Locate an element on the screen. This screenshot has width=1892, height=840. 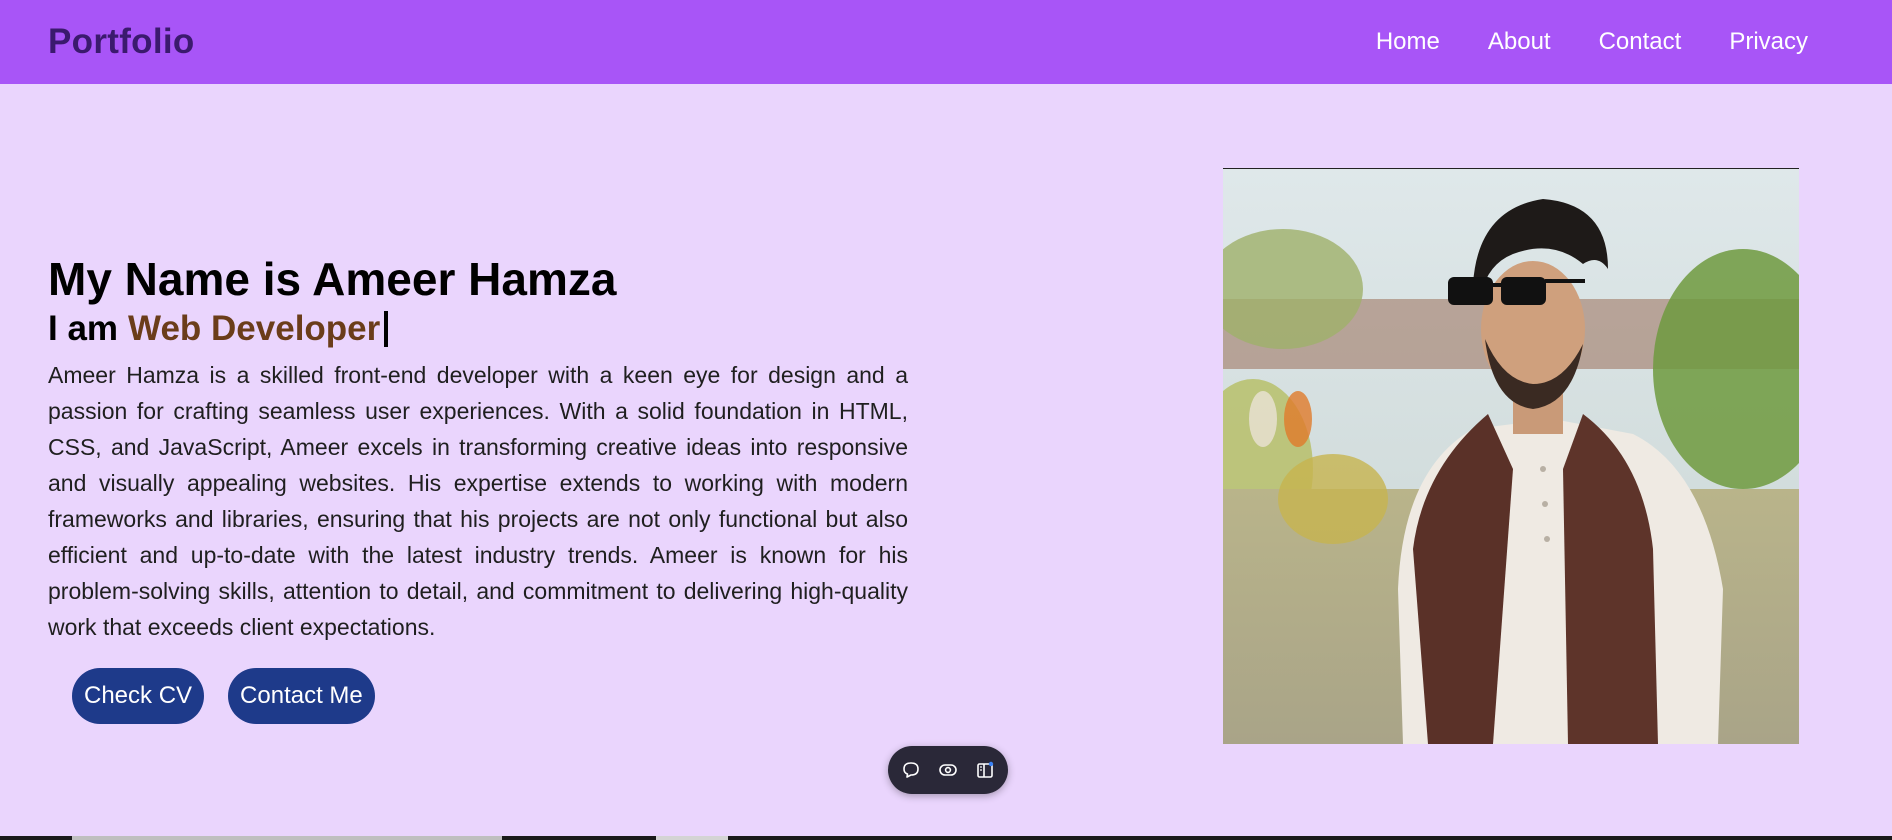
typing-cursor is located at coordinates (386, 329).